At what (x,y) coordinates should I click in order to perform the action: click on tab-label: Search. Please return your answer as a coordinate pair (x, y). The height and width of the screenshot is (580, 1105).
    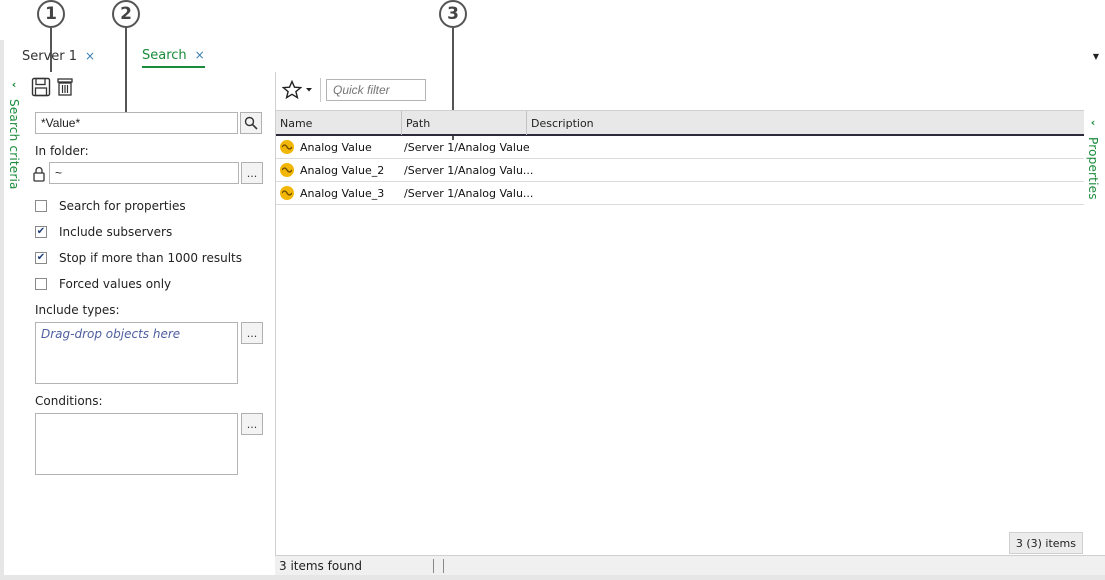
    Looking at the image, I should click on (164, 55).